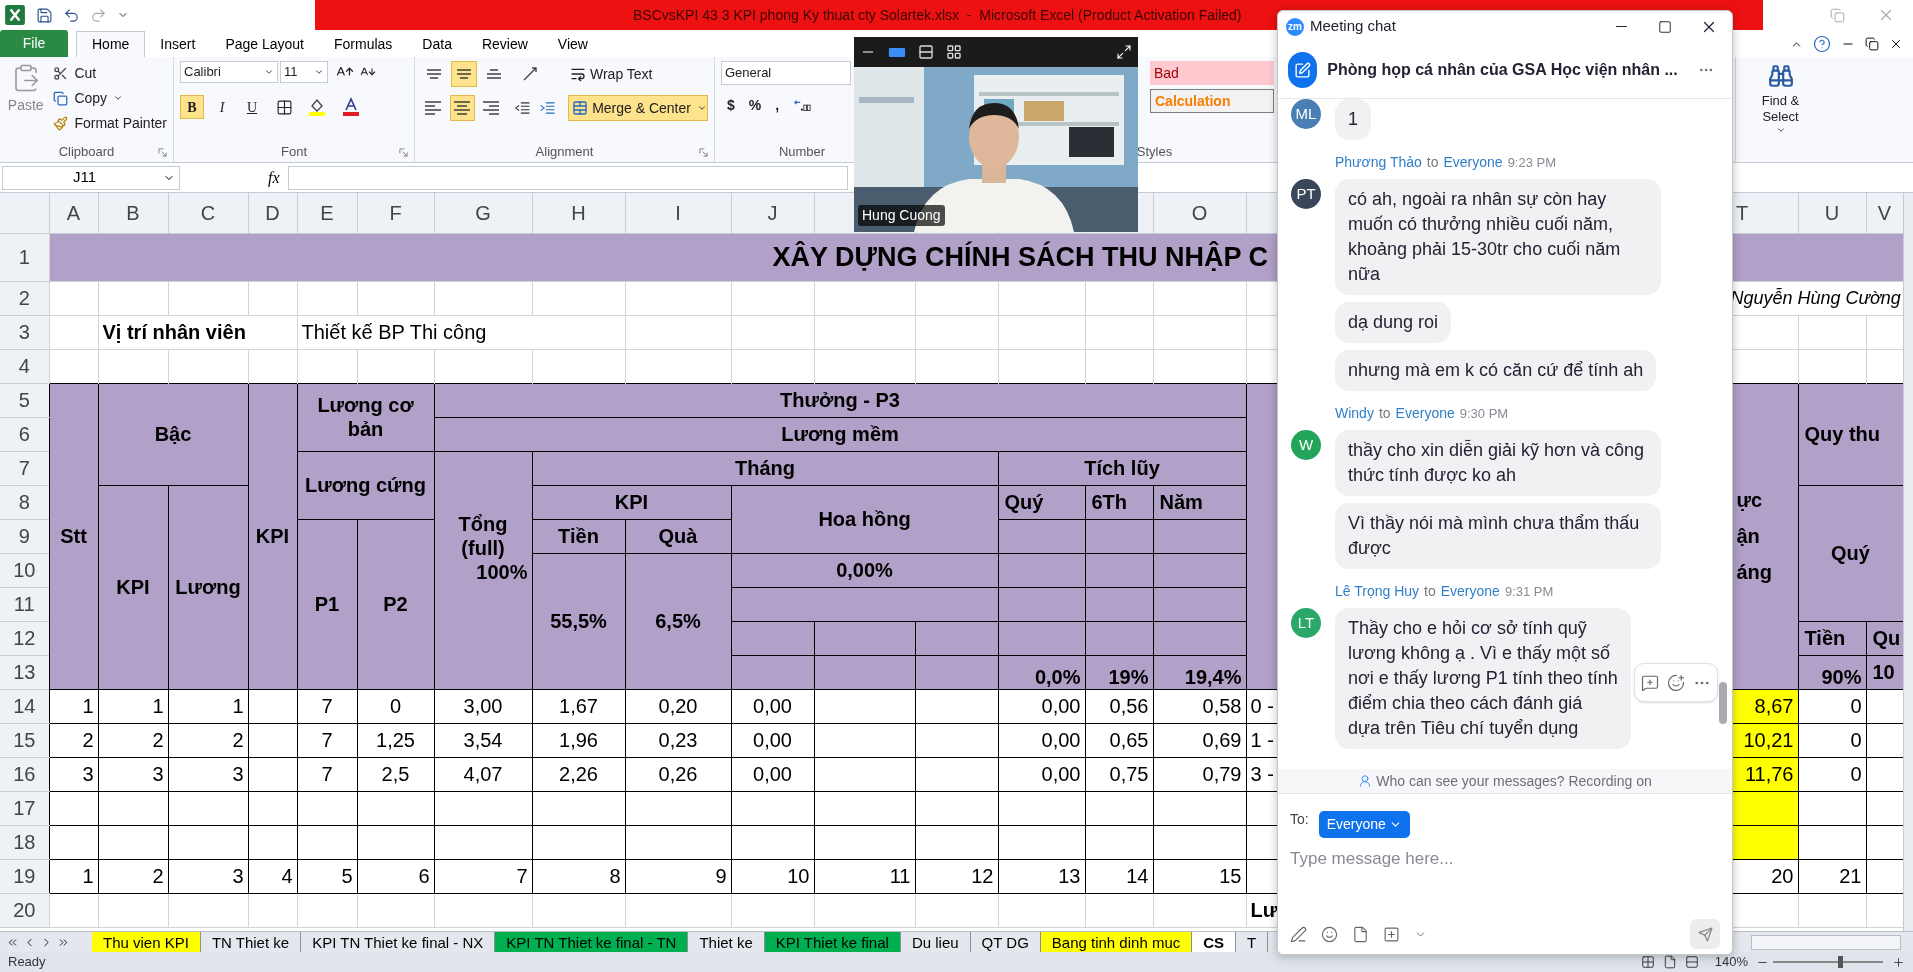 This screenshot has width=1913, height=972. What do you see at coordinates (24, 842) in the screenshot?
I see `row-header: 18` at bounding box center [24, 842].